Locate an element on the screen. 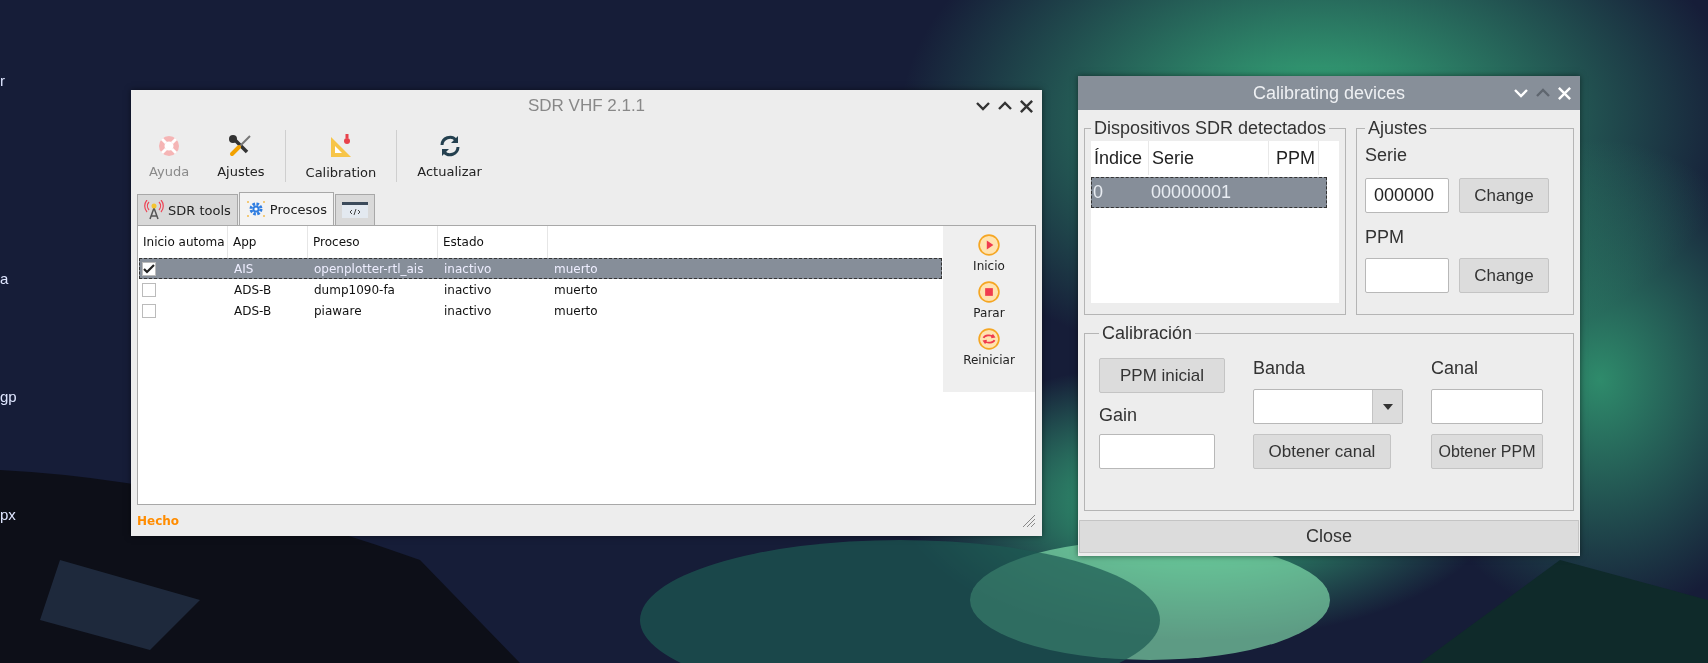 Image resolution: width=1708 pixels, height=663 pixels. table-cell-text: dump1090-fa is located at coordinates (354, 289).